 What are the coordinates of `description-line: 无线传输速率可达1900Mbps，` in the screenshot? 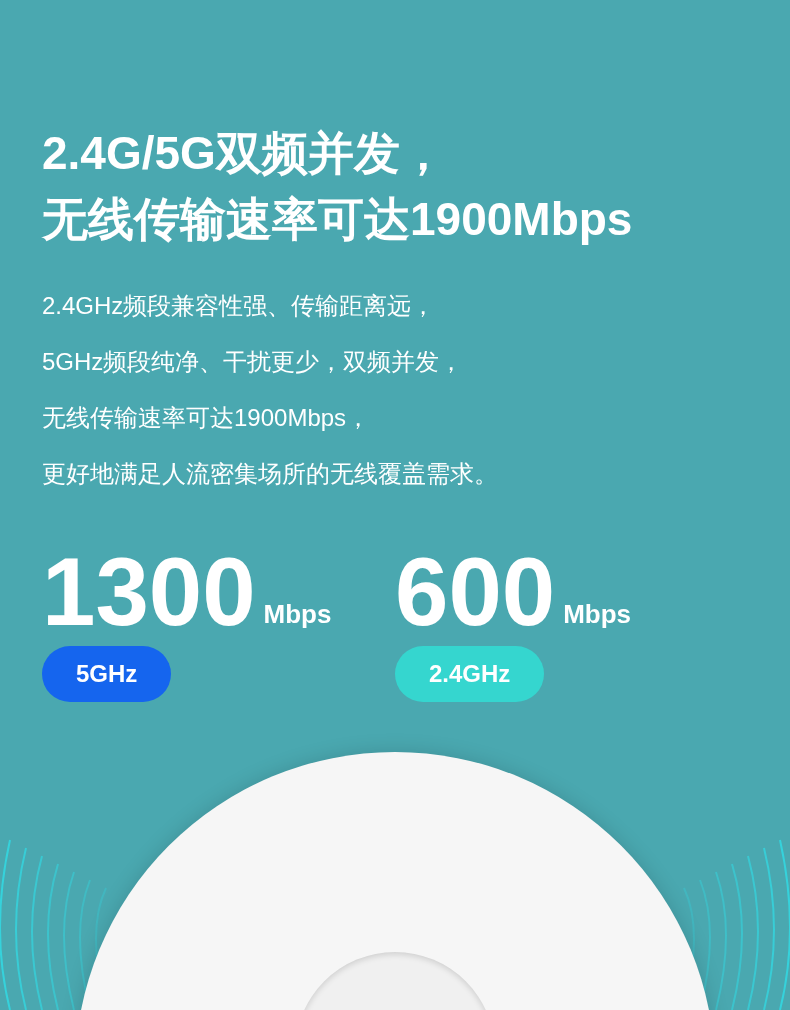 It's located at (207, 418).